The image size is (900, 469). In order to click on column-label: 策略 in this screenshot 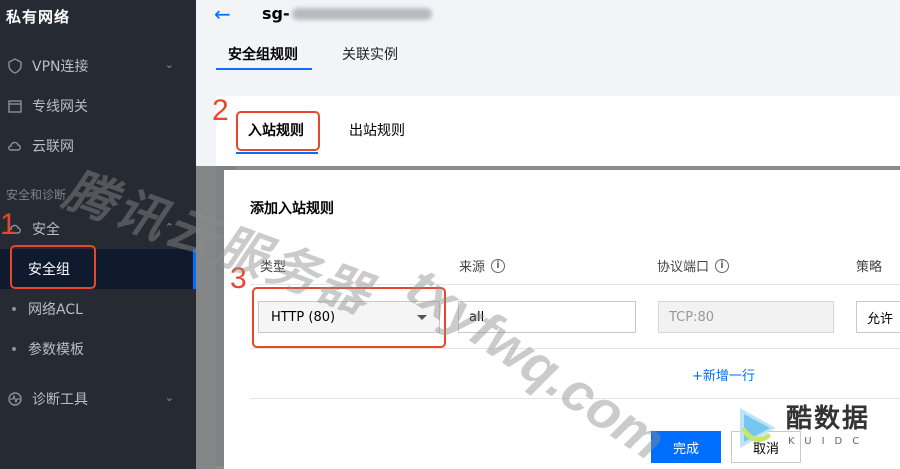, I will do `click(869, 267)`.